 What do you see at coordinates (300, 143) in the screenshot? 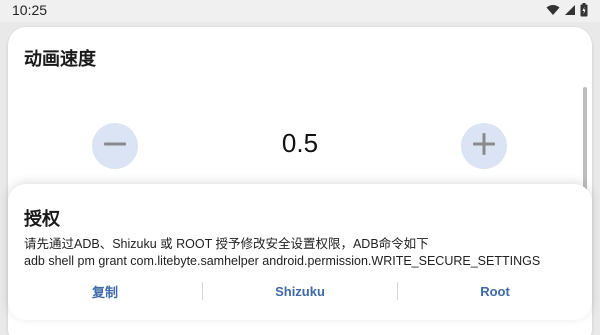
I see `speed-value: 0.5` at bounding box center [300, 143].